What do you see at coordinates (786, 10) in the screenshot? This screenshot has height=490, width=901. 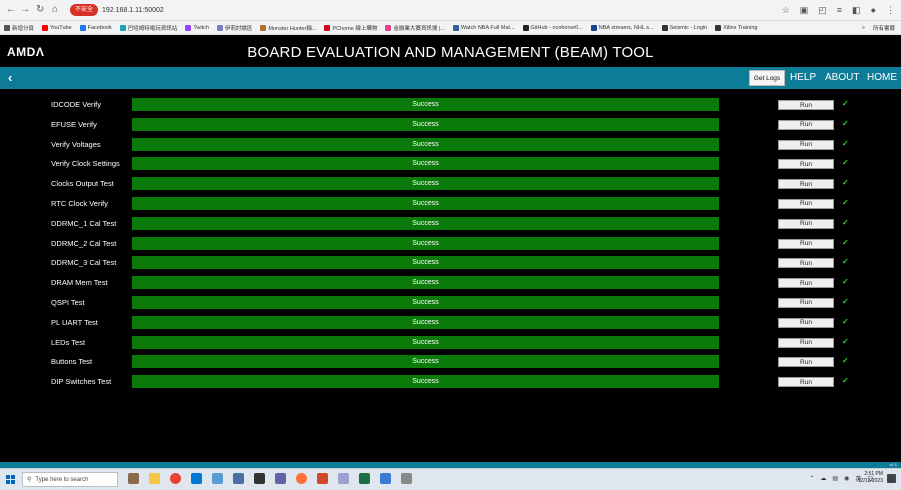 I see `star-icon: ☆` at bounding box center [786, 10].